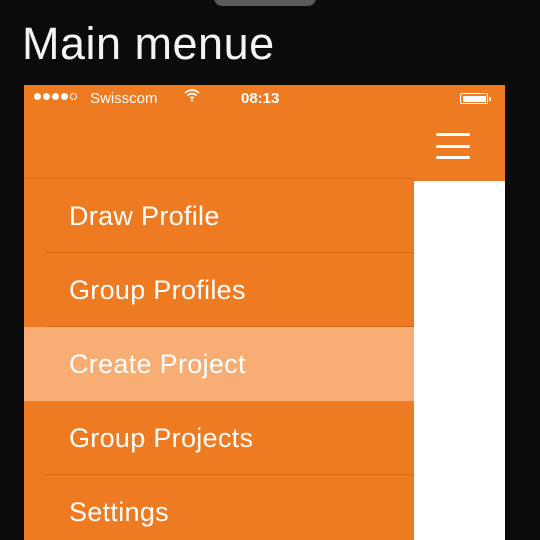  I want to click on menu-item-label: Settings, so click(119, 512).